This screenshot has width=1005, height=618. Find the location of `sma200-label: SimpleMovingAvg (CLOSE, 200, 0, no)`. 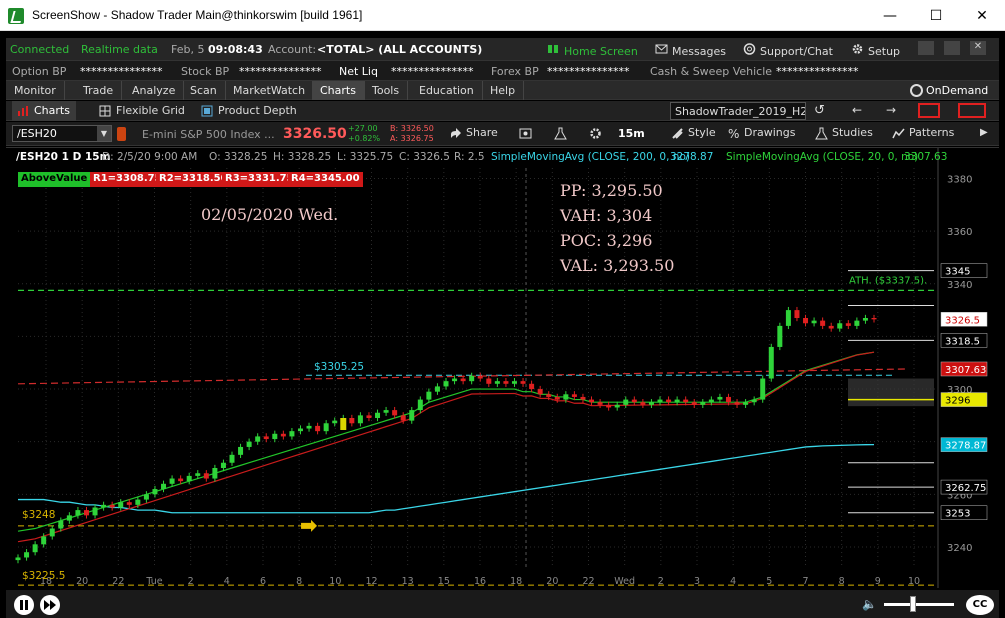

sma200-label: SimpleMovingAvg (CLOSE, 200, 0, no) is located at coordinates (590, 157).